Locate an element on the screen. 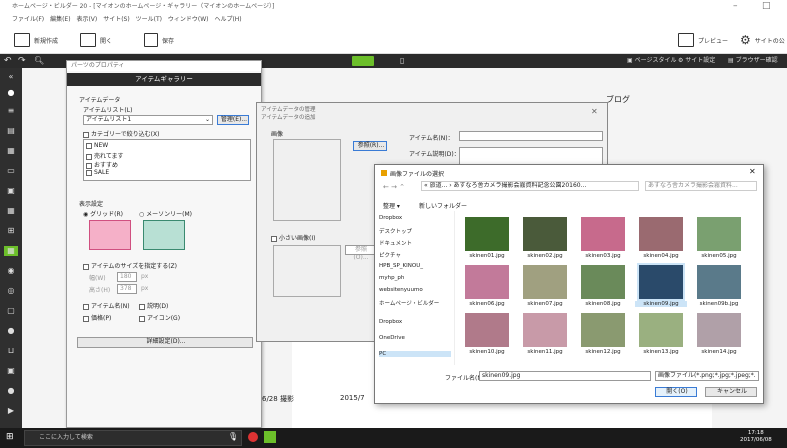 This screenshot has height=448, width=787. text-icon: ▭ is located at coordinates (11, 171).